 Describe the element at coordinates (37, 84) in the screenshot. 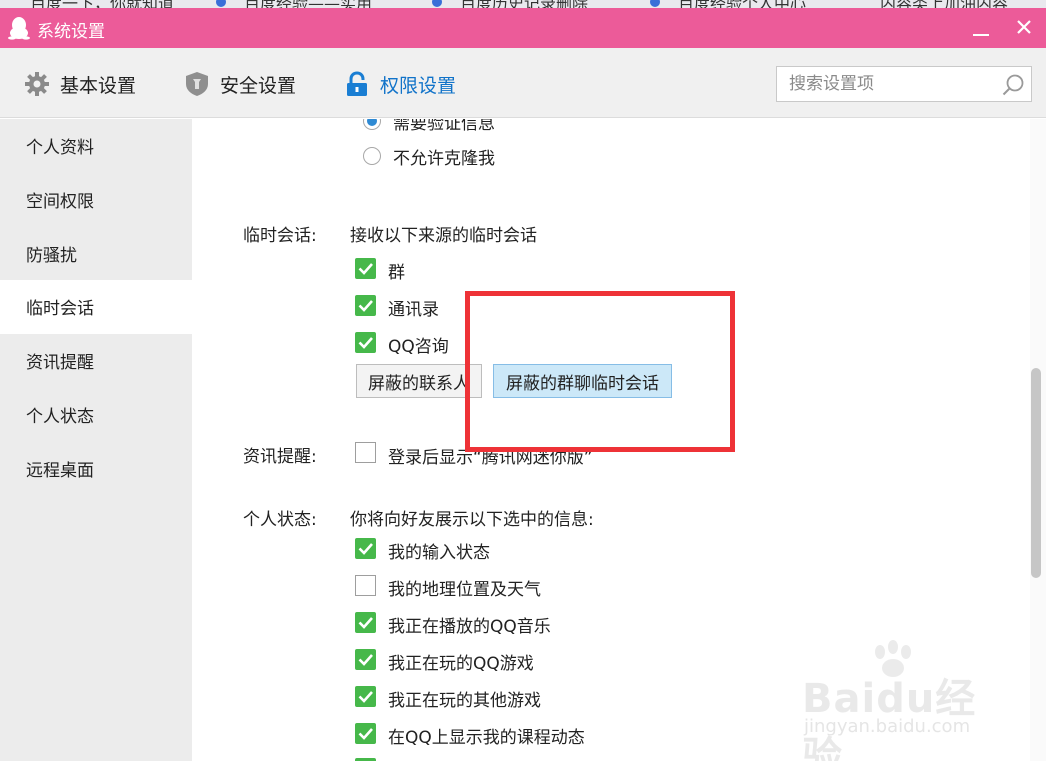

I see `gear-icon` at that location.